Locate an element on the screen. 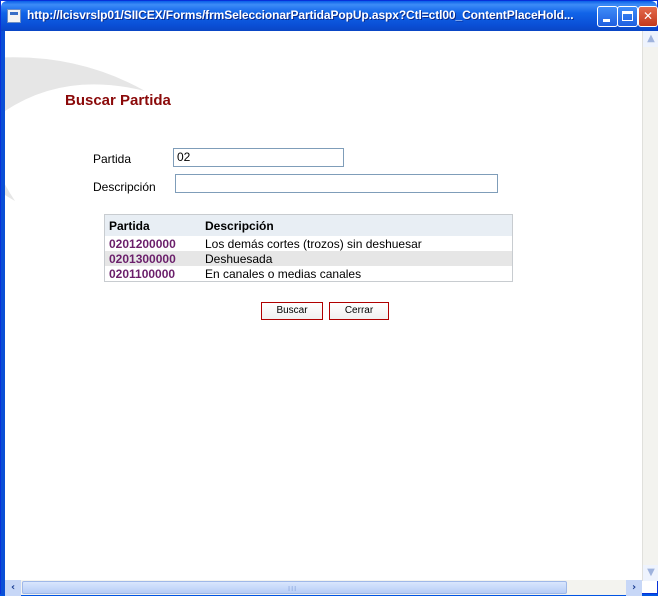 Image resolution: width=658 pixels, height=596 pixels. cerrar-button: Cerrar is located at coordinates (359, 311).